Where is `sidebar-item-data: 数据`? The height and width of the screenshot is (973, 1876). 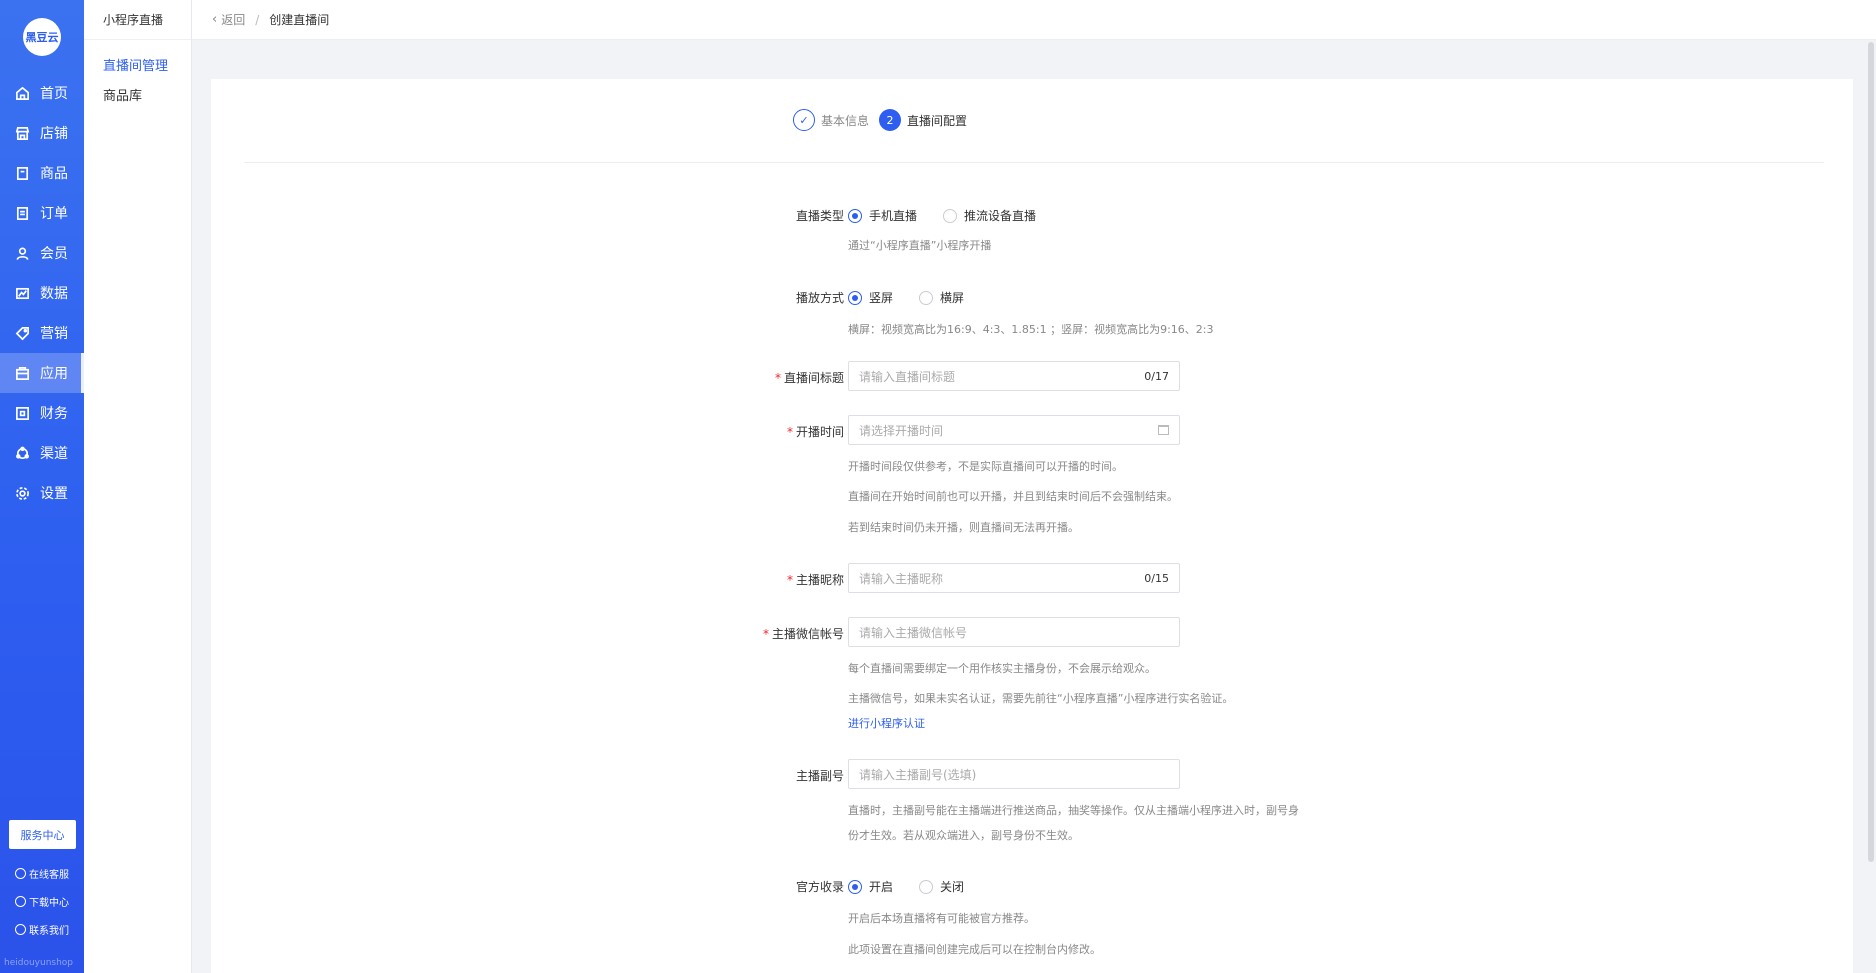 sidebar-item-data: 数据 is located at coordinates (42, 293).